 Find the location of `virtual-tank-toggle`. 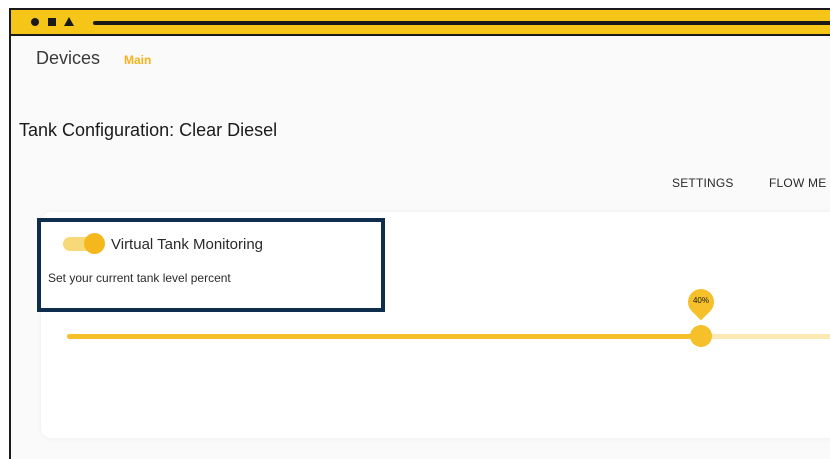

virtual-tank-toggle is located at coordinates (84, 243).